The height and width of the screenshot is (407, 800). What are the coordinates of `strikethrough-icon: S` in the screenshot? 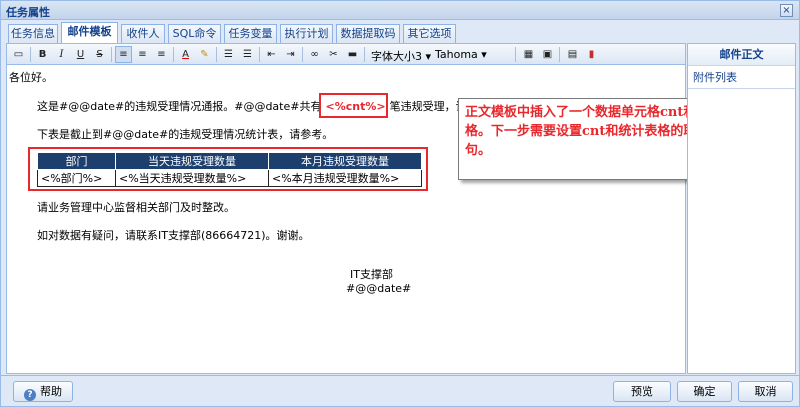 It's located at (99, 54).